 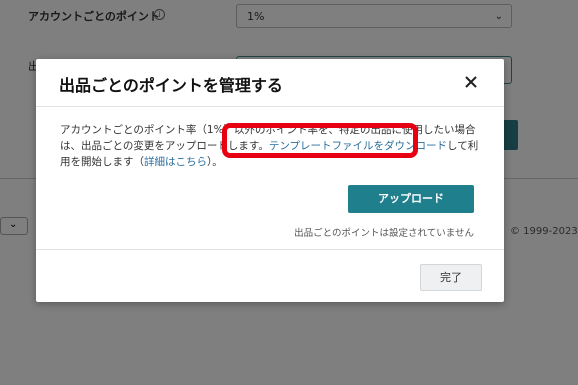 What do you see at coordinates (320, 140) in the screenshot?
I see `highlight-annotation` at bounding box center [320, 140].